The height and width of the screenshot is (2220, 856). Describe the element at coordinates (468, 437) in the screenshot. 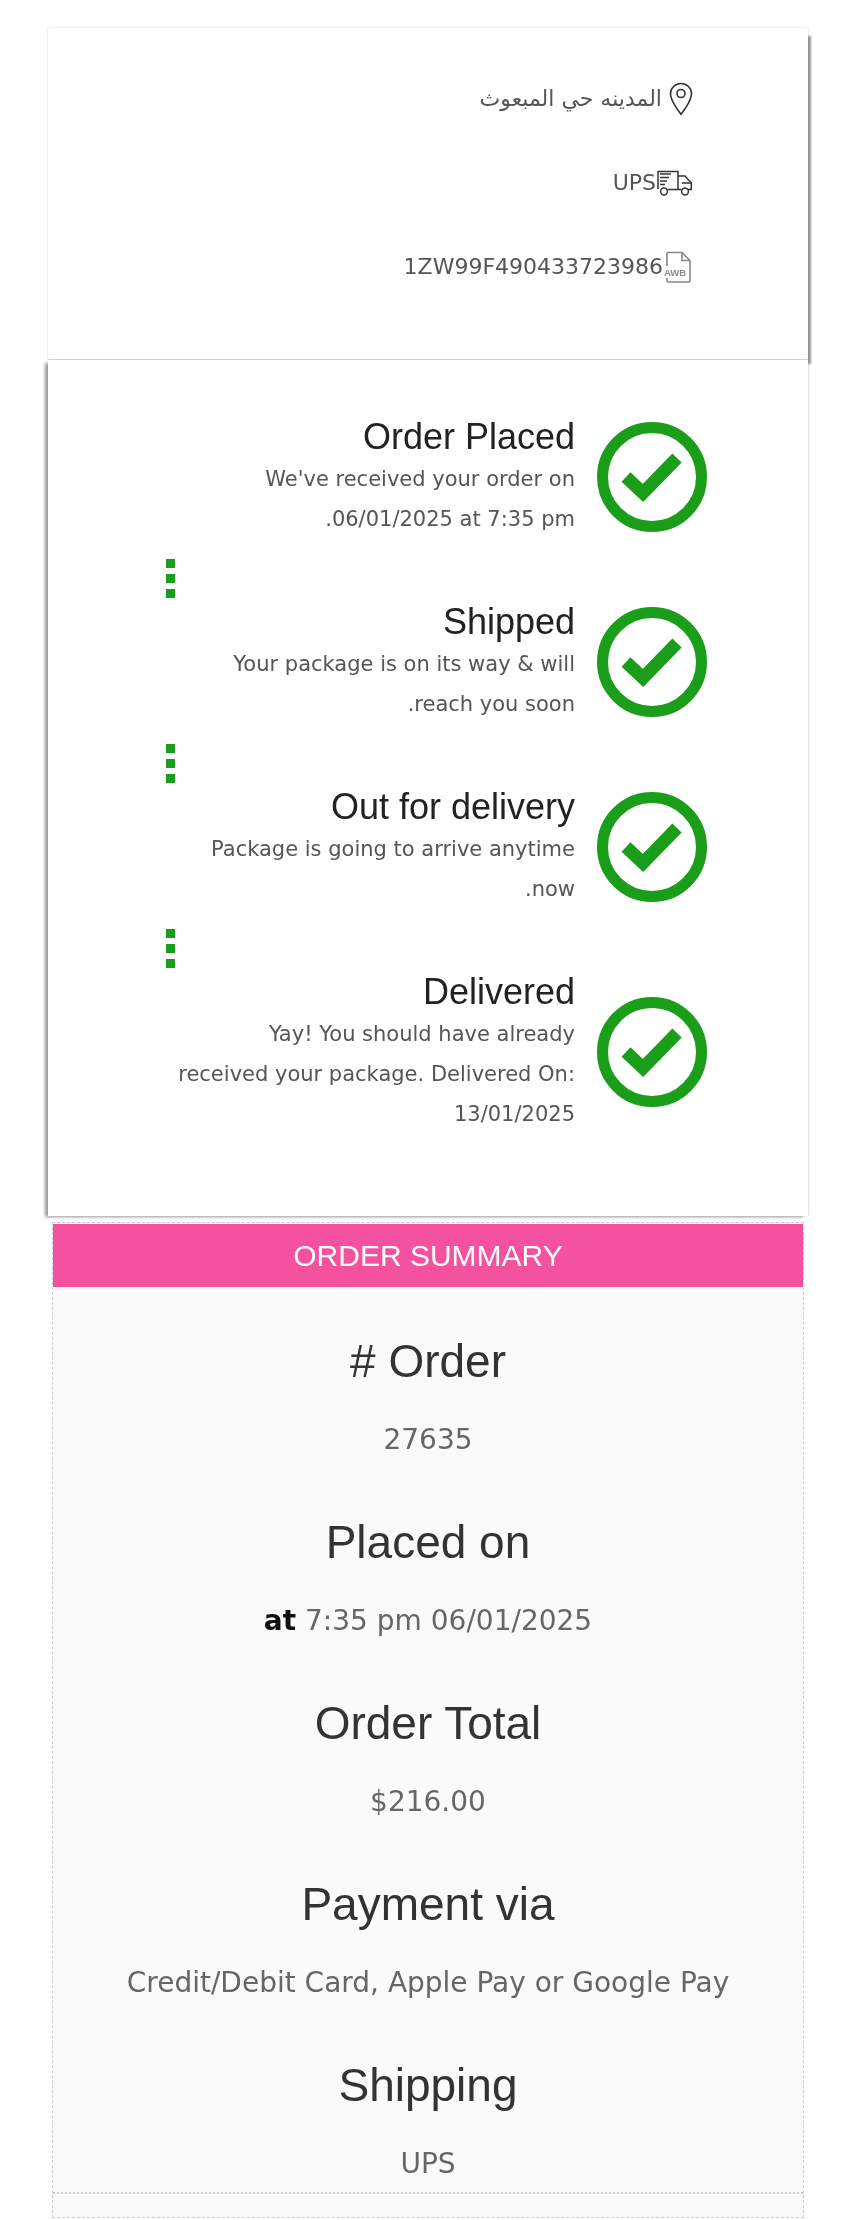

I see `step-title: Order Placed` at that location.